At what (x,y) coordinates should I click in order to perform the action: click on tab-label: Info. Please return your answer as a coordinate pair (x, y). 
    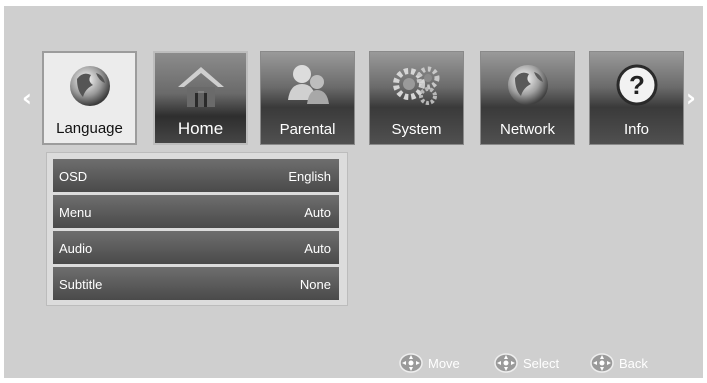
    Looking at the image, I should click on (636, 129).